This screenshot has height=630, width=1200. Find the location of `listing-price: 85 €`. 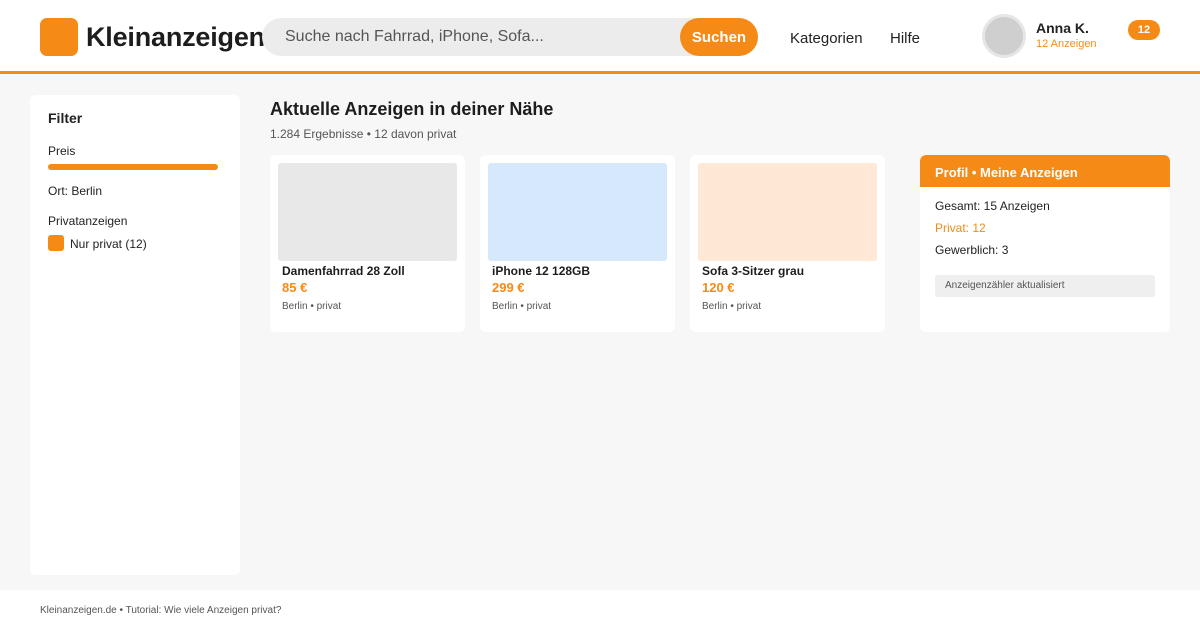

listing-price: 85 € is located at coordinates (295, 287).